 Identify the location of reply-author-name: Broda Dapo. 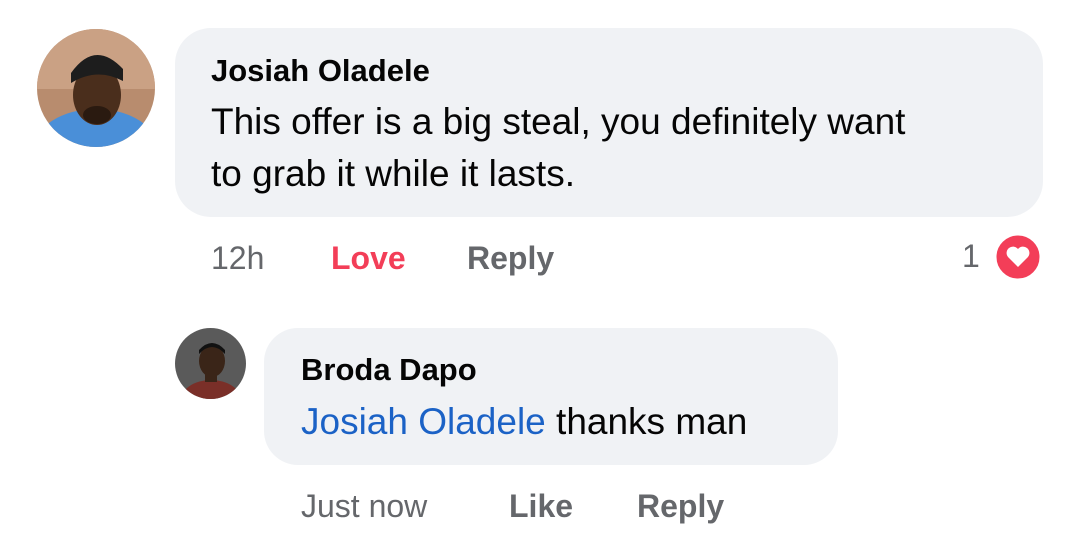
(389, 370).